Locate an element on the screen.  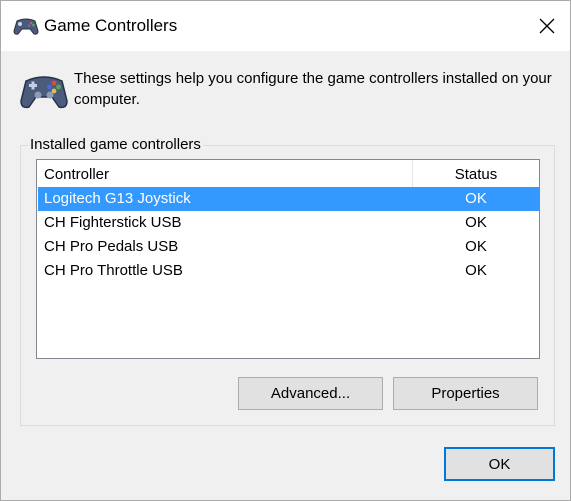
title-bar: Game Controllers is located at coordinates (285, 26).